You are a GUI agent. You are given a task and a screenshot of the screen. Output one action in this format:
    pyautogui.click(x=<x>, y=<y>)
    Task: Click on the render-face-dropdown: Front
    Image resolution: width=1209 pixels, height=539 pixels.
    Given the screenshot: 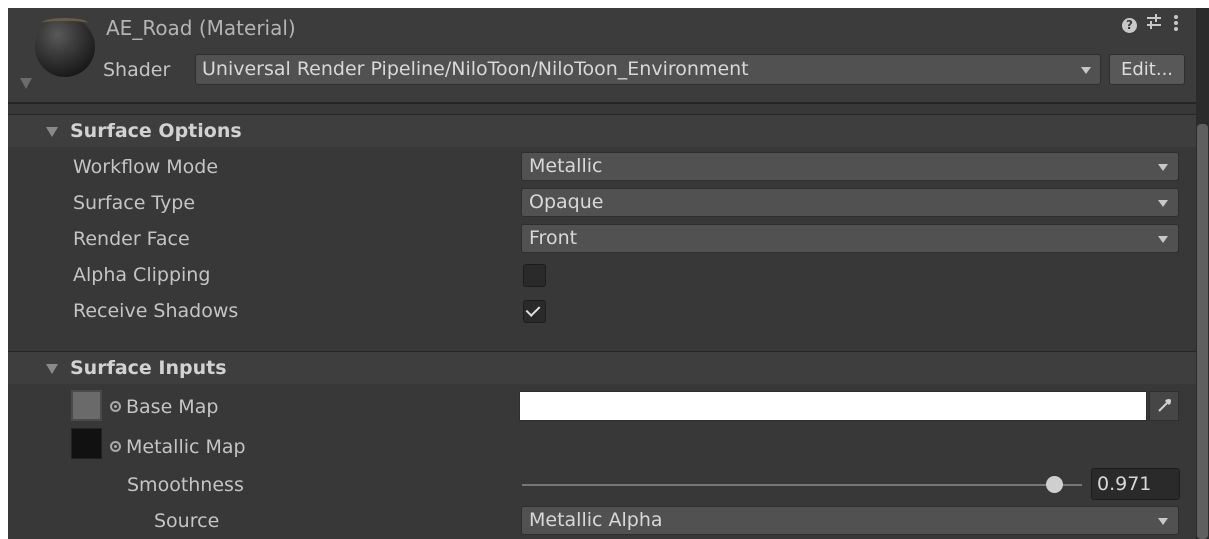 What is the action you would take?
    pyautogui.click(x=850, y=238)
    